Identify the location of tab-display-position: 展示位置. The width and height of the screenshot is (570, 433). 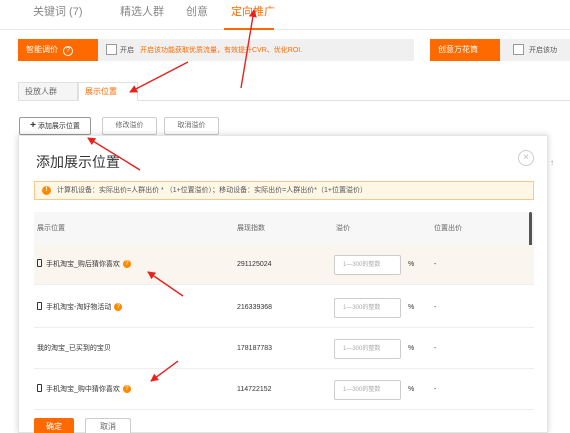
(108, 91).